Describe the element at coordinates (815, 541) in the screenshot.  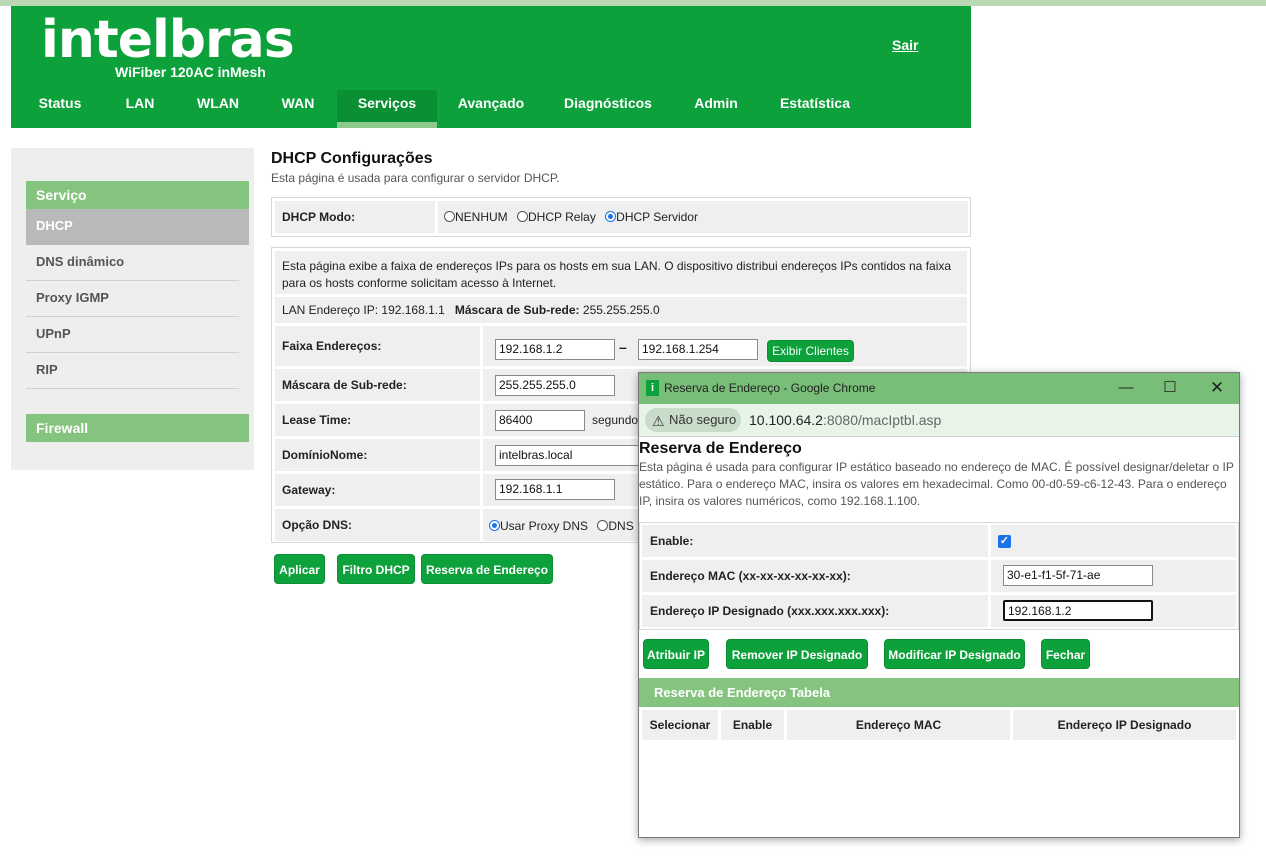
I see `enable-label: Enable:` at that location.